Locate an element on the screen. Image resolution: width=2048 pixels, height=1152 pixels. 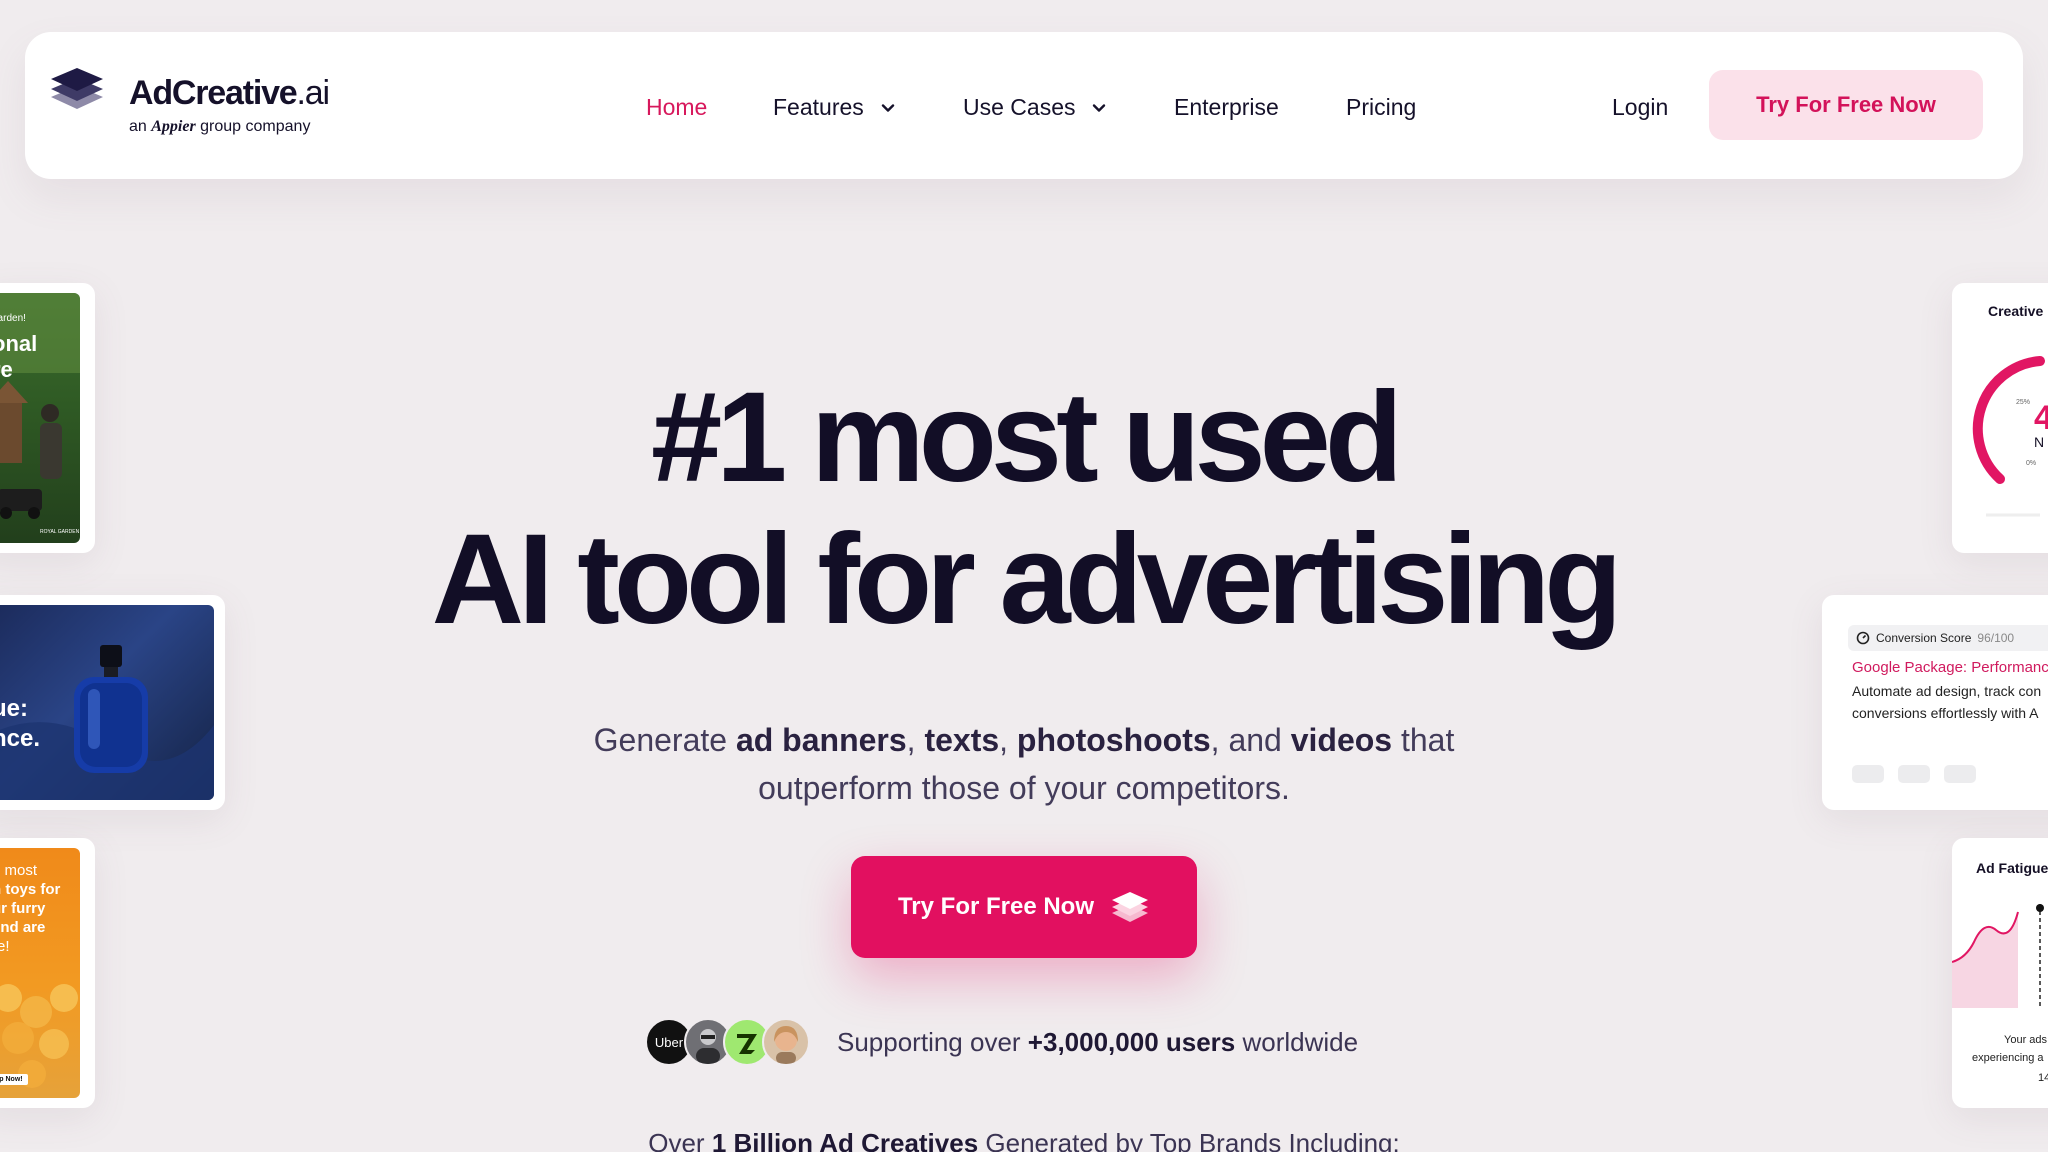
garden-ad-image: garden! onal re ROYAL GARDEN is located at coordinates (40, 418).